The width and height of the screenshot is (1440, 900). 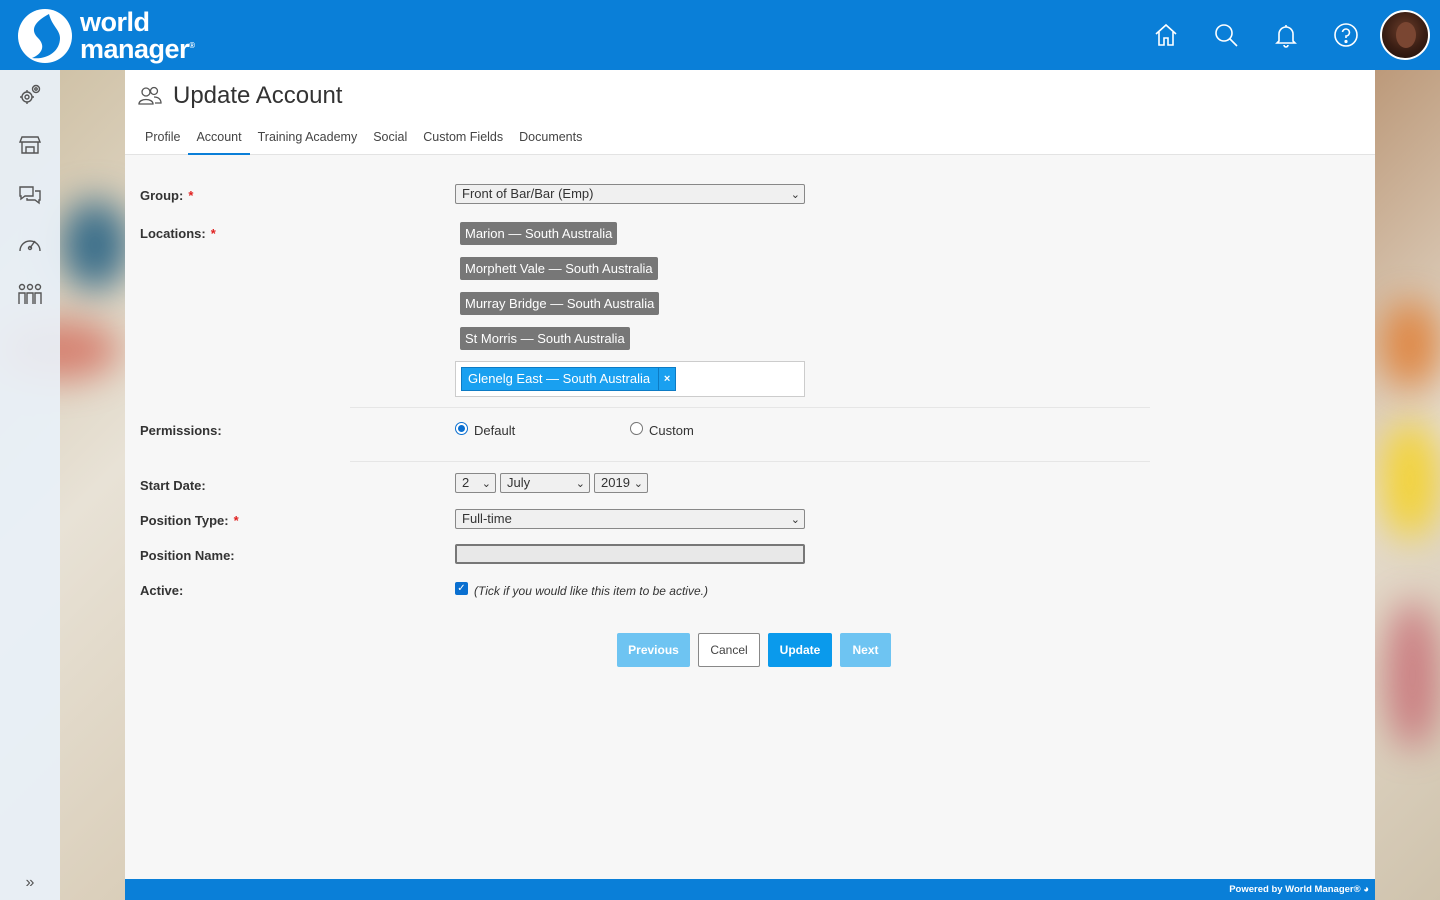 I want to click on position-name-input, so click(x=630, y=554).